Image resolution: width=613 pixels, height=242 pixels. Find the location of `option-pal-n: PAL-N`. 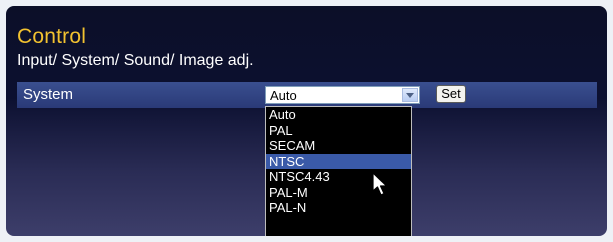

option-pal-n: PAL-N is located at coordinates (338, 208).